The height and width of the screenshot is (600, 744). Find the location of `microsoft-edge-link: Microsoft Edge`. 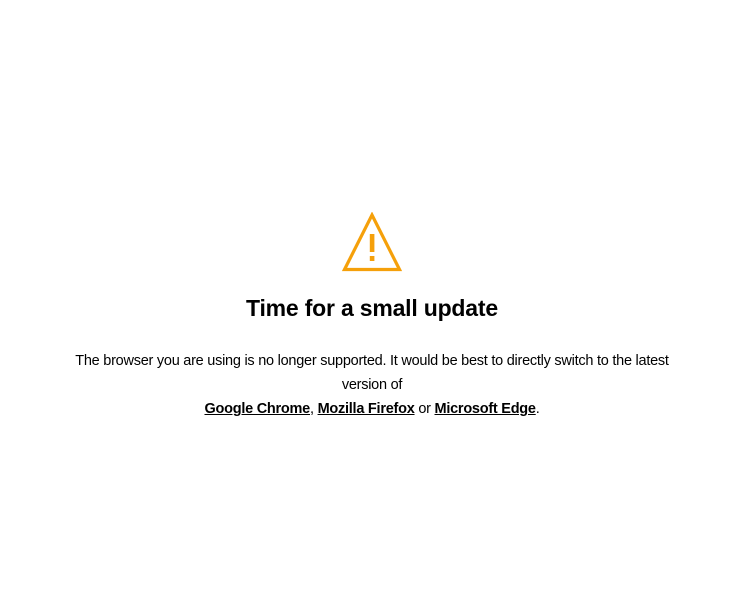

microsoft-edge-link: Microsoft Edge is located at coordinates (485, 409).